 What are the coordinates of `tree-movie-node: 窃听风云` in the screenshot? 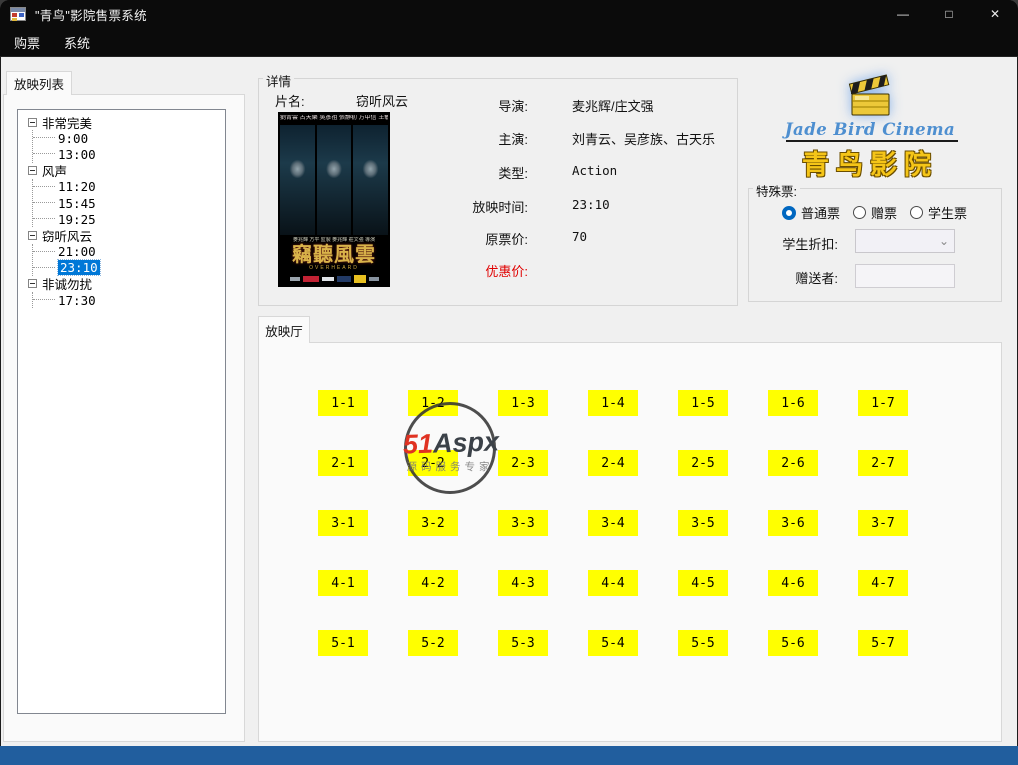 It's located at (125, 235).